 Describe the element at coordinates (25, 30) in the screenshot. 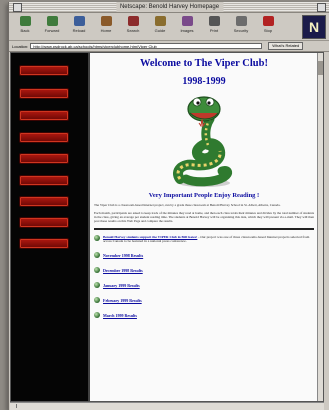

I see `toolbar-label: Back` at that location.